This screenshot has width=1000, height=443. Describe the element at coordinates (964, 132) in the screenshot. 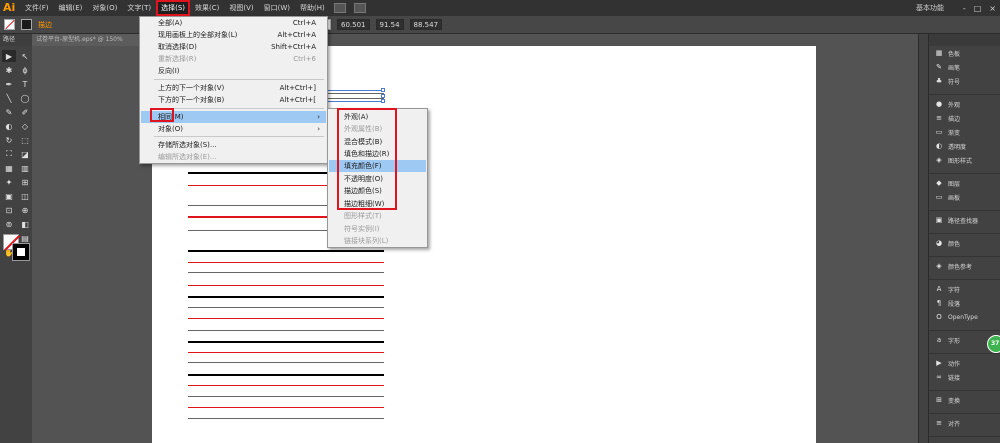

I see `dock-panel-item: ▭ 渐变` at that location.